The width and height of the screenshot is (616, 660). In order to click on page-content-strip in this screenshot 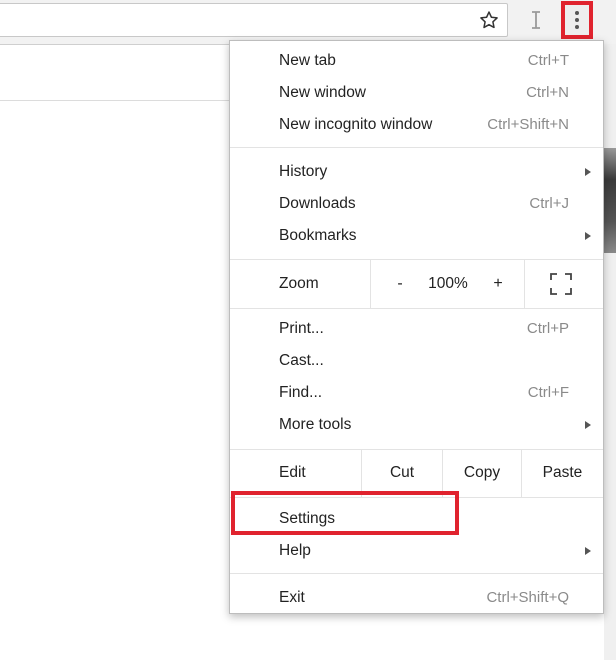, I will do `click(610, 200)`.